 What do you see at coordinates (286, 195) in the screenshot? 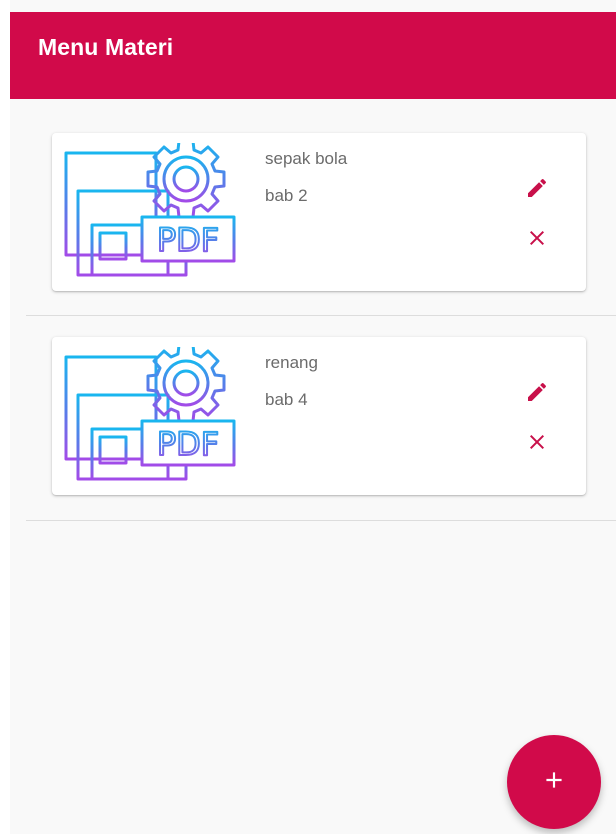
I see `material-chapter: bab 2` at bounding box center [286, 195].